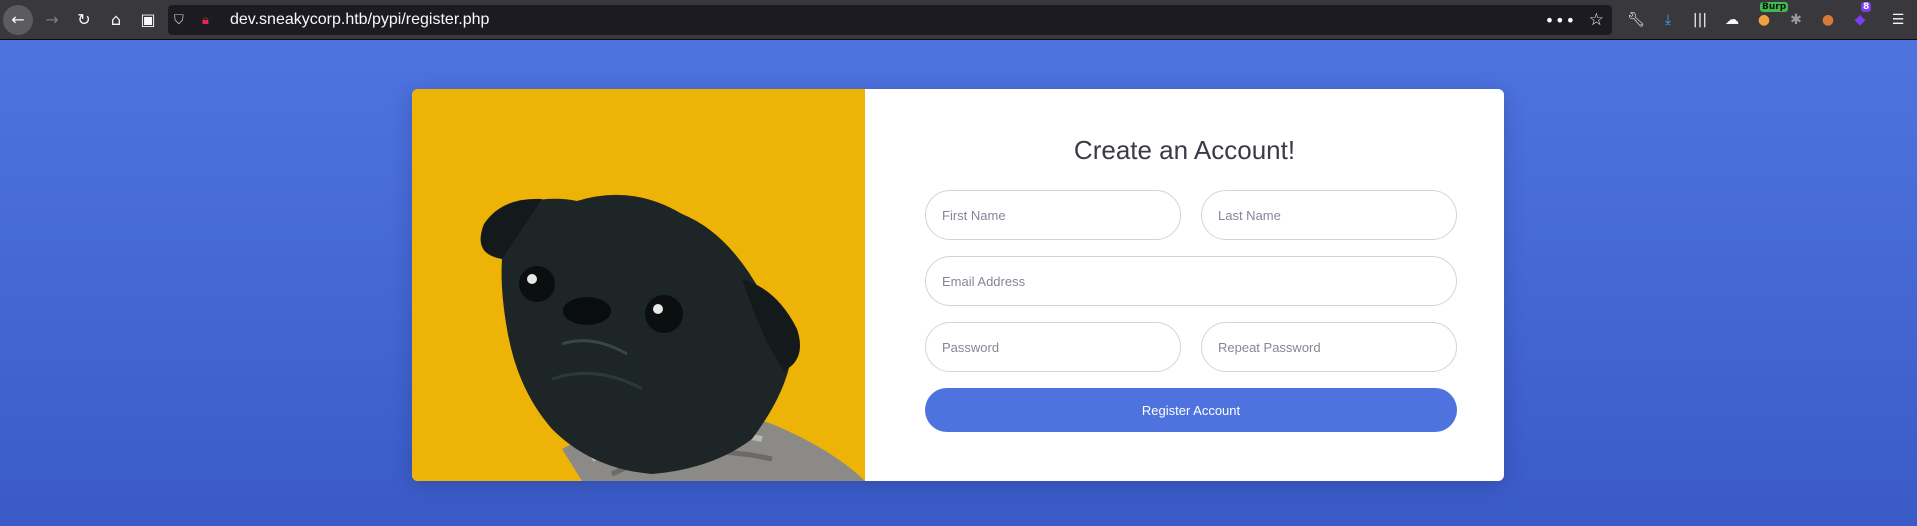 This screenshot has height=526, width=1917. I want to click on reload-icon: ↻, so click(84, 19).